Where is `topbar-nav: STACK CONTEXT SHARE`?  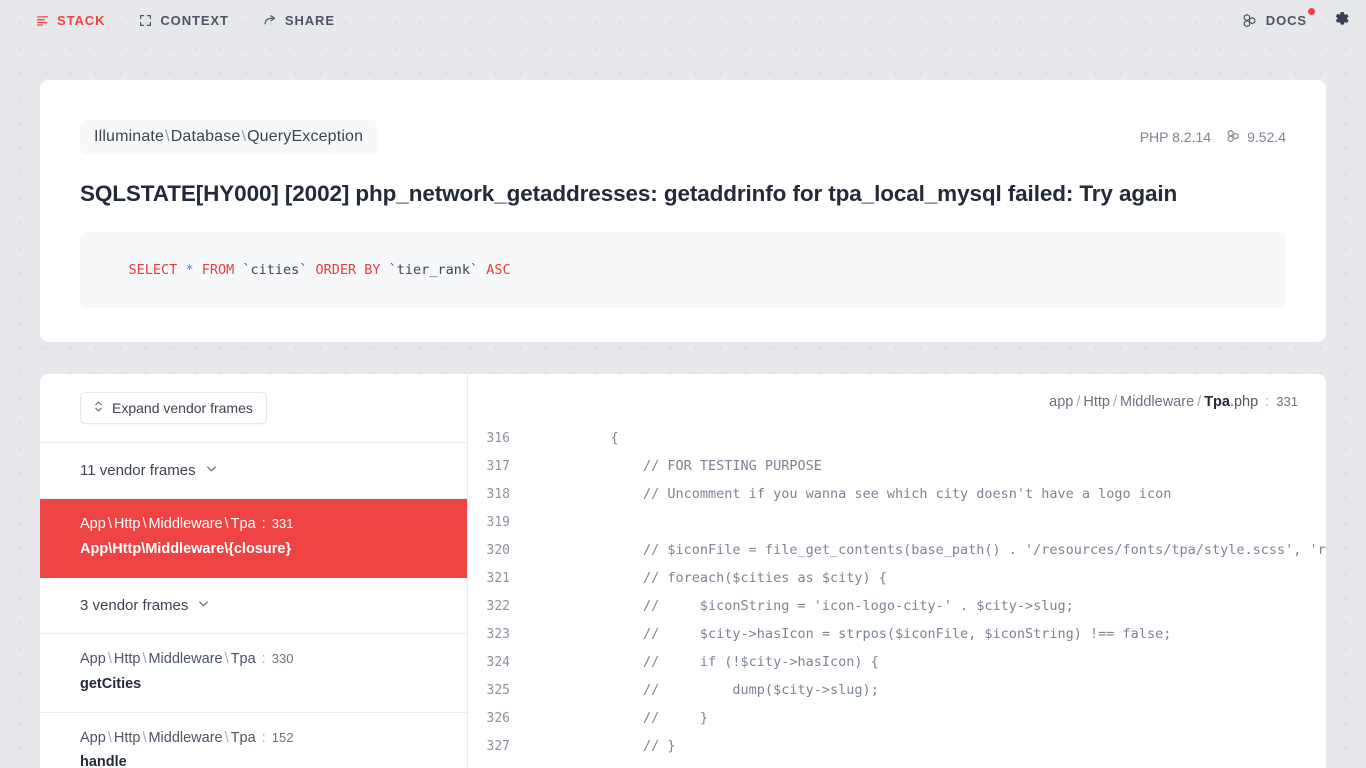 topbar-nav: STACK CONTEXT SHARE is located at coordinates (185, 20).